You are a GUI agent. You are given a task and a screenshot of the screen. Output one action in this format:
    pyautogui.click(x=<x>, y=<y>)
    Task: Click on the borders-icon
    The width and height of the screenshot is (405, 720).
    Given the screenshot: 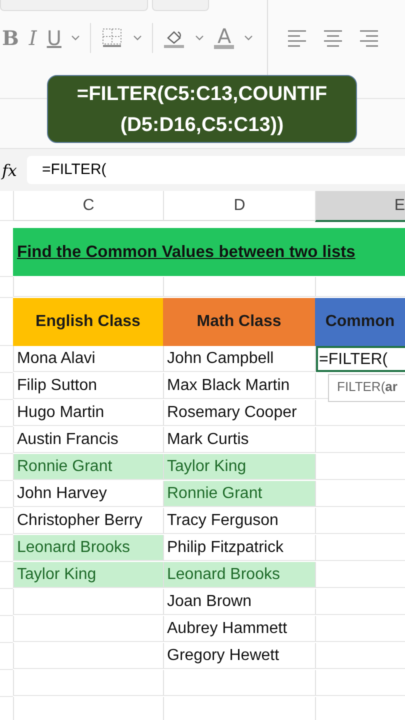 What is the action you would take?
    pyautogui.click(x=112, y=38)
    